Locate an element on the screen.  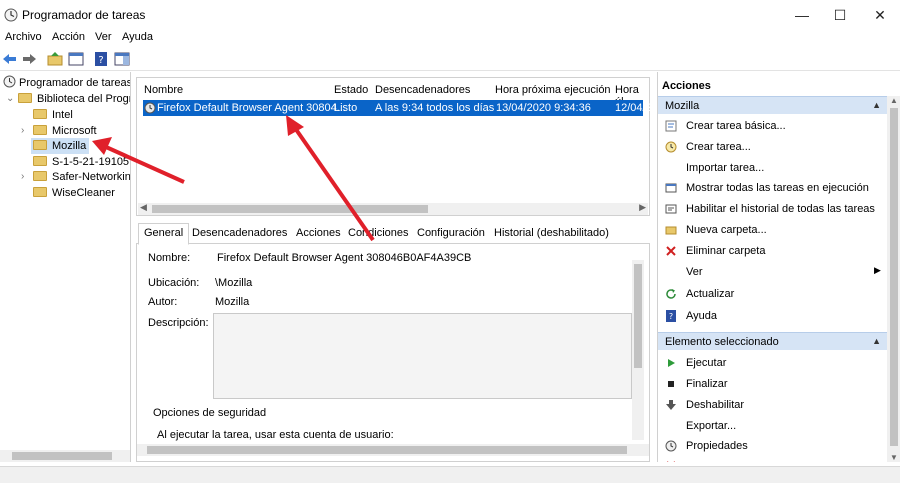
task-status: Listo is located at coordinates (346, 108).